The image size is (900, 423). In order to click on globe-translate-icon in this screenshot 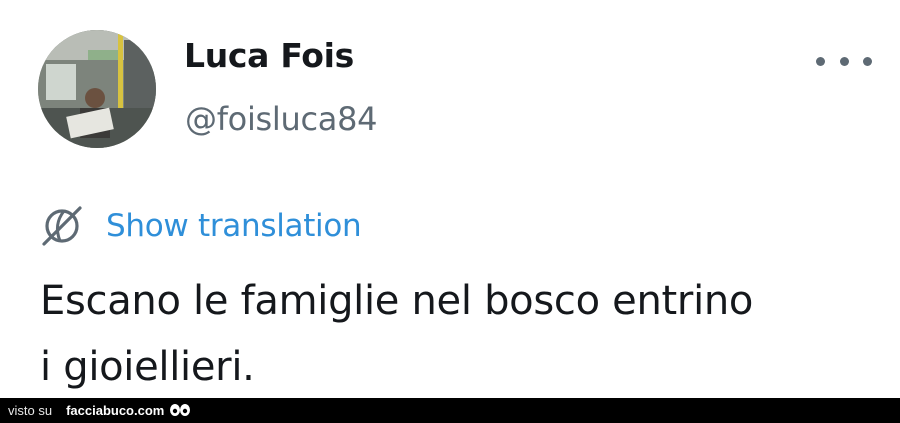, I will do `click(62, 226)`.